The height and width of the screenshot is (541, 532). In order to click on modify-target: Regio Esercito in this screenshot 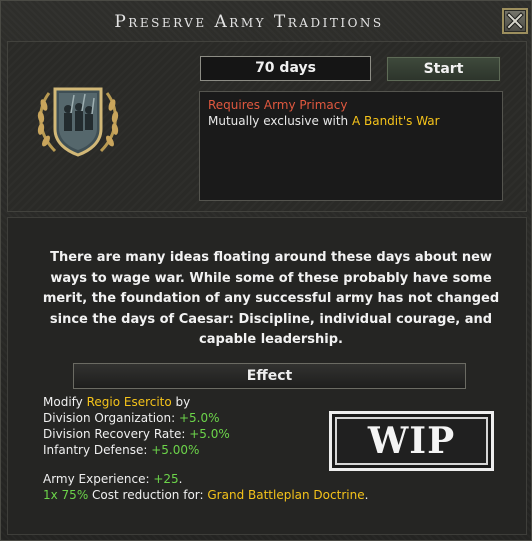, I will do `click(129, 402)`.